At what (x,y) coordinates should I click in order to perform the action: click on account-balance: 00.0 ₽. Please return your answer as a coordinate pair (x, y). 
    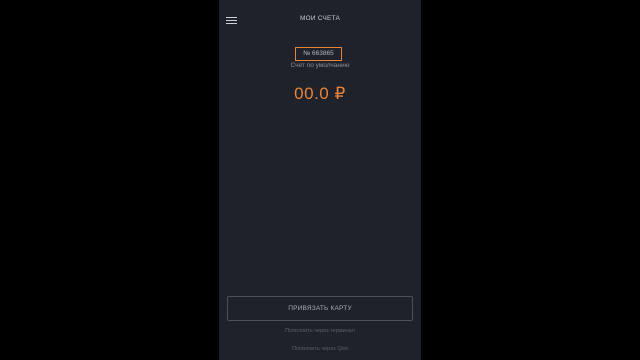
    Looking at the image, I should click on (320, 93).